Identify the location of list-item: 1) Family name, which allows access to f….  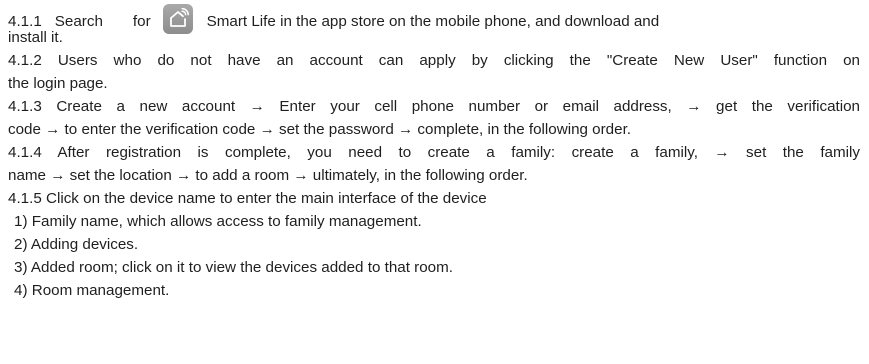
(218, 221).